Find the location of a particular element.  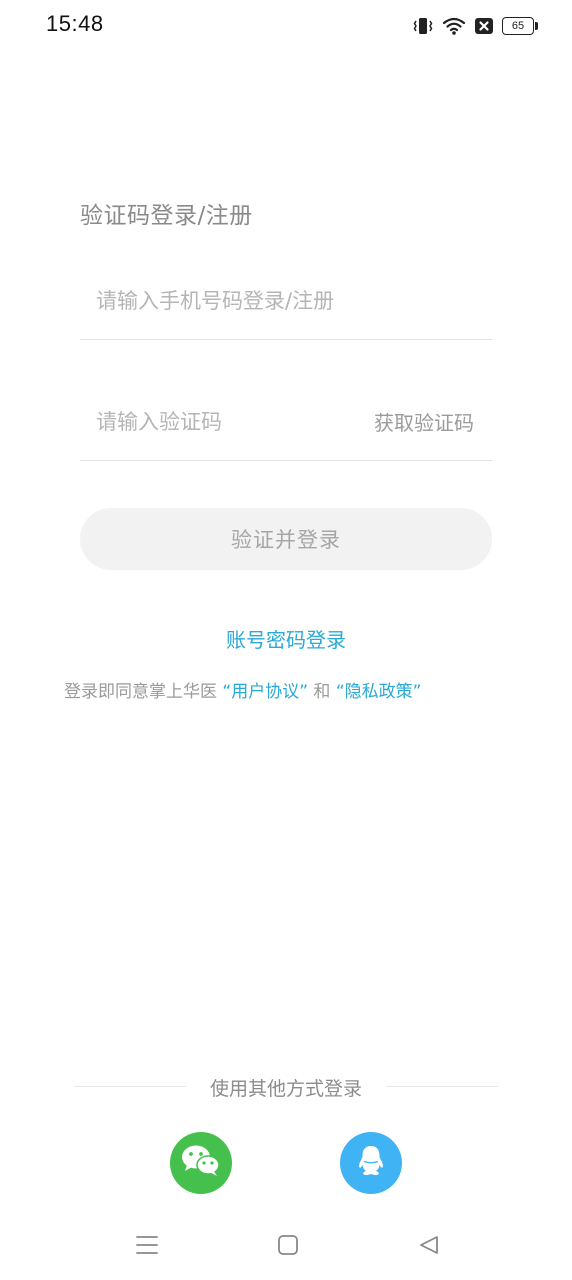

code-field: 获取验证码 is located at coordinates (286, 421).